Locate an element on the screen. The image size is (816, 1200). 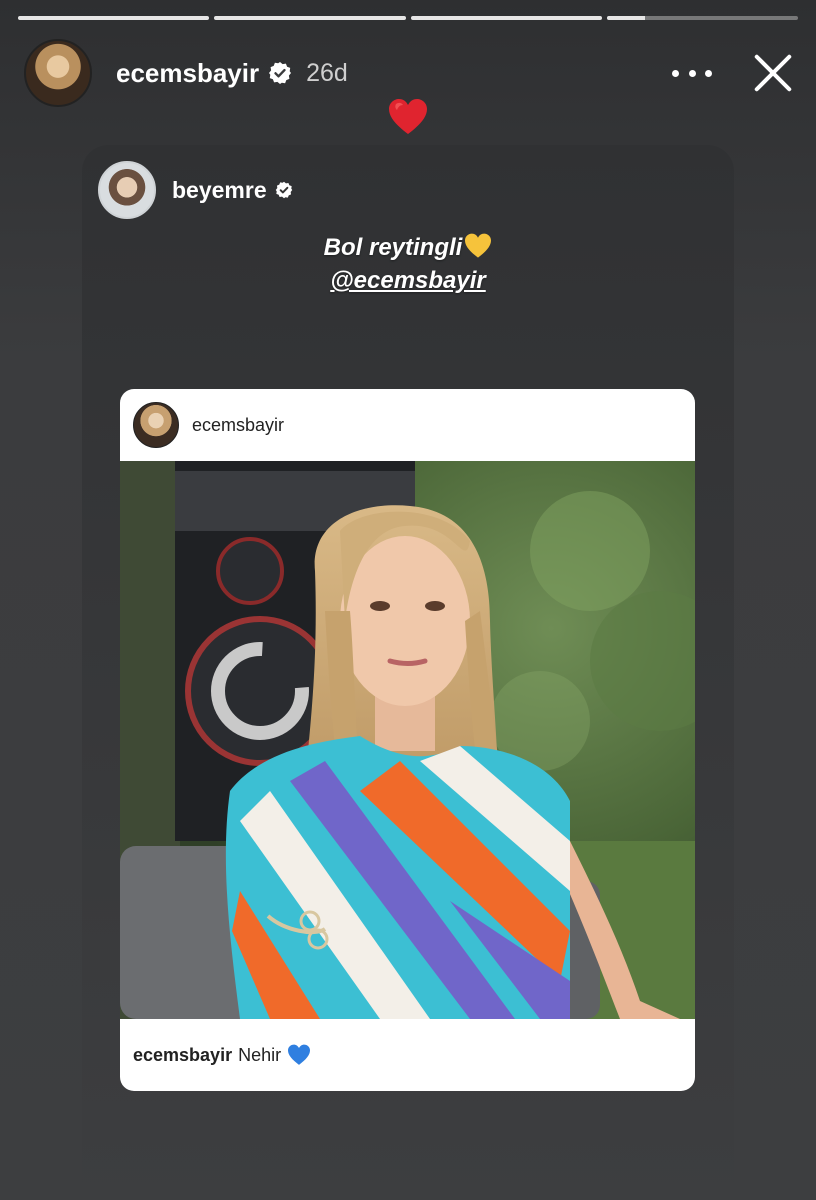
red-heart-icon is located at coordinates (408, 116).